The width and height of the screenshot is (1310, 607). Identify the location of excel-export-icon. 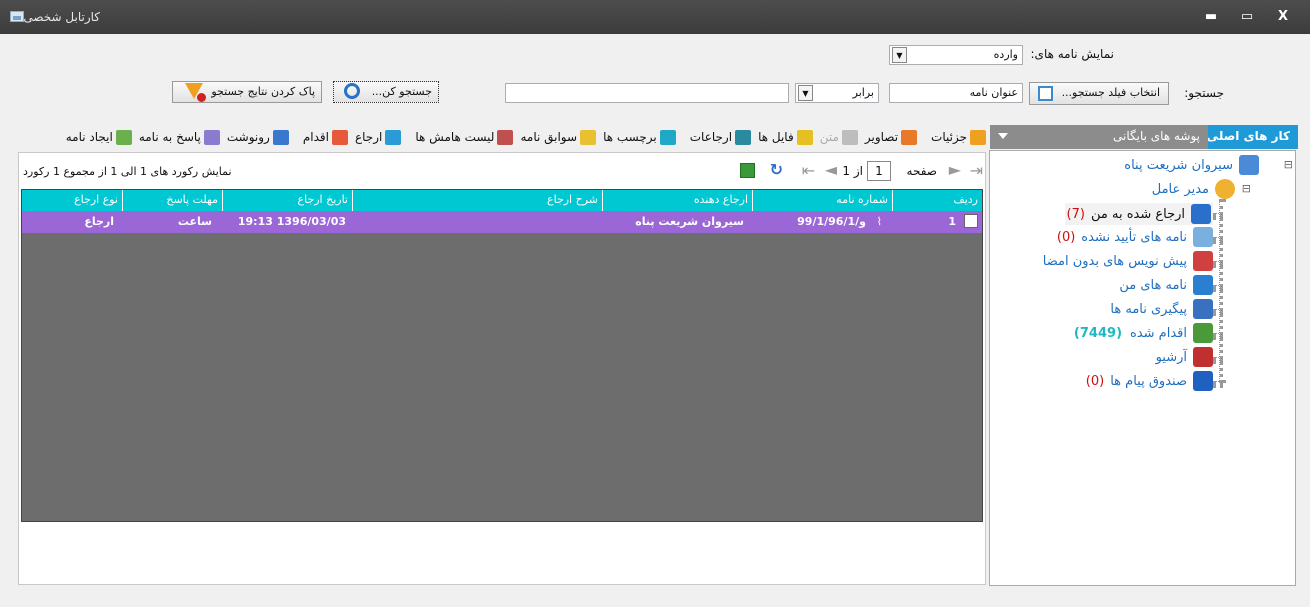
(747, 170).